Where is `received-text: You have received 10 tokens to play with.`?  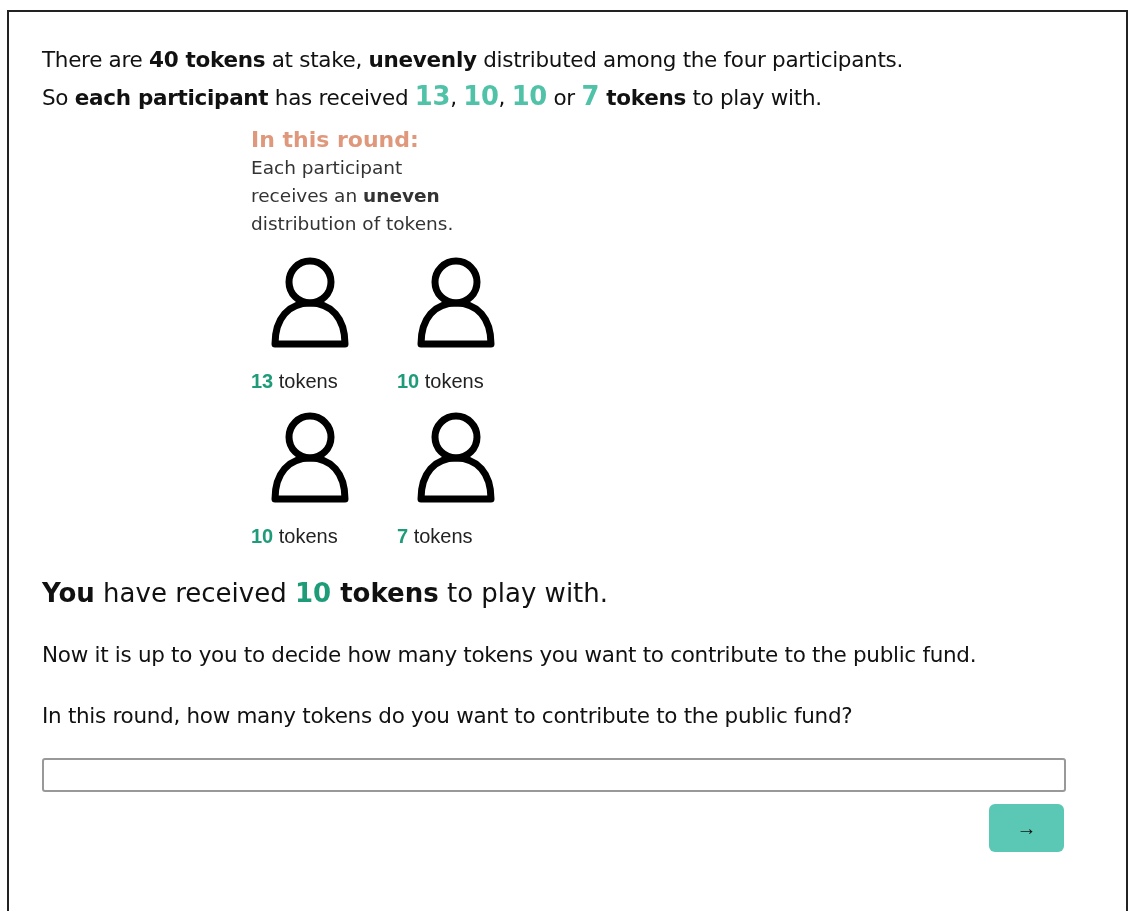 received-text: You have received 10 tokens to play with. is located at coordinates (326, 593).